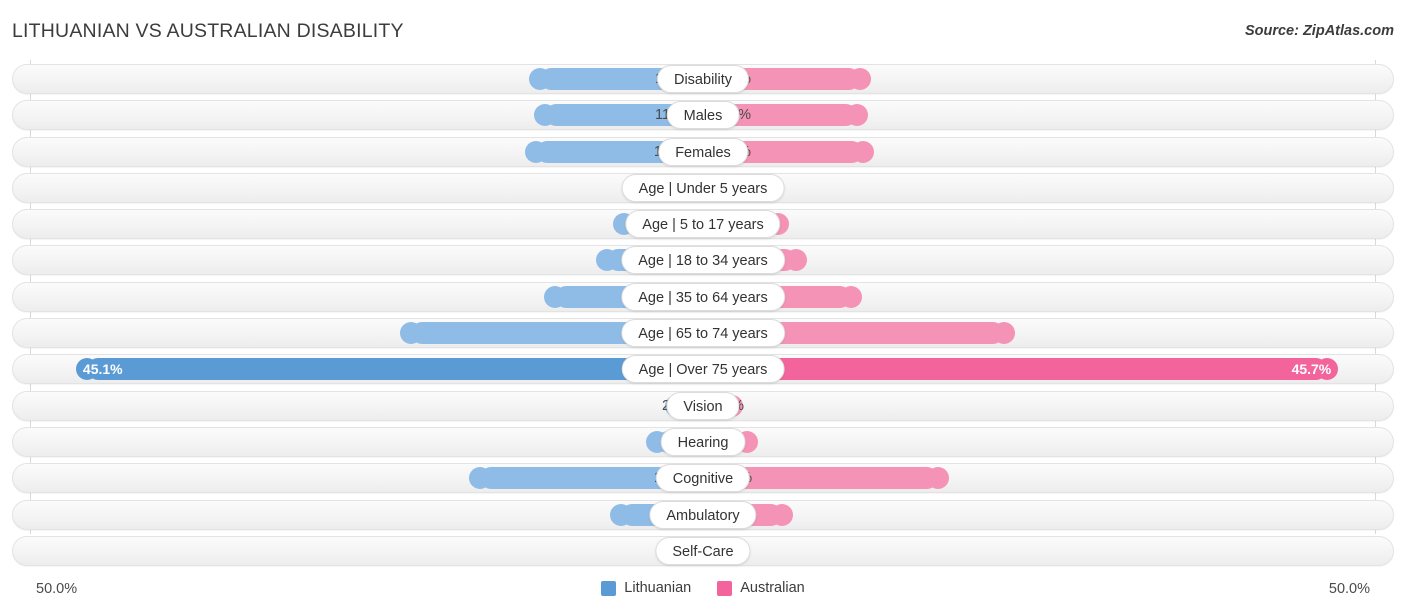 Image resolution: width=1406 pixels, height=612 pixels. I want to click on category-label: Ambulatory, so click(703, 514).